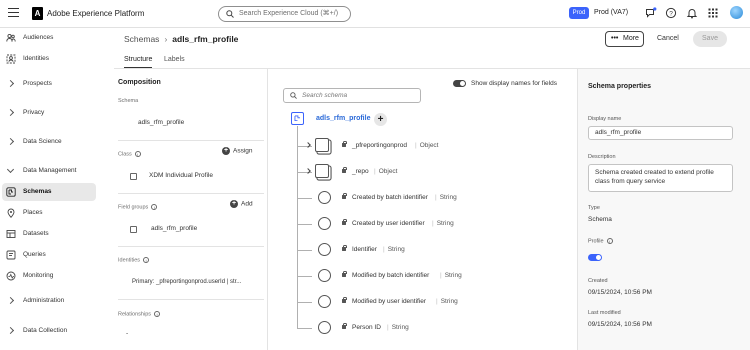 The width and height of the screenshot is (750, 350). I want to click on class-item: XDM Individual Profile, so click(181, 175).